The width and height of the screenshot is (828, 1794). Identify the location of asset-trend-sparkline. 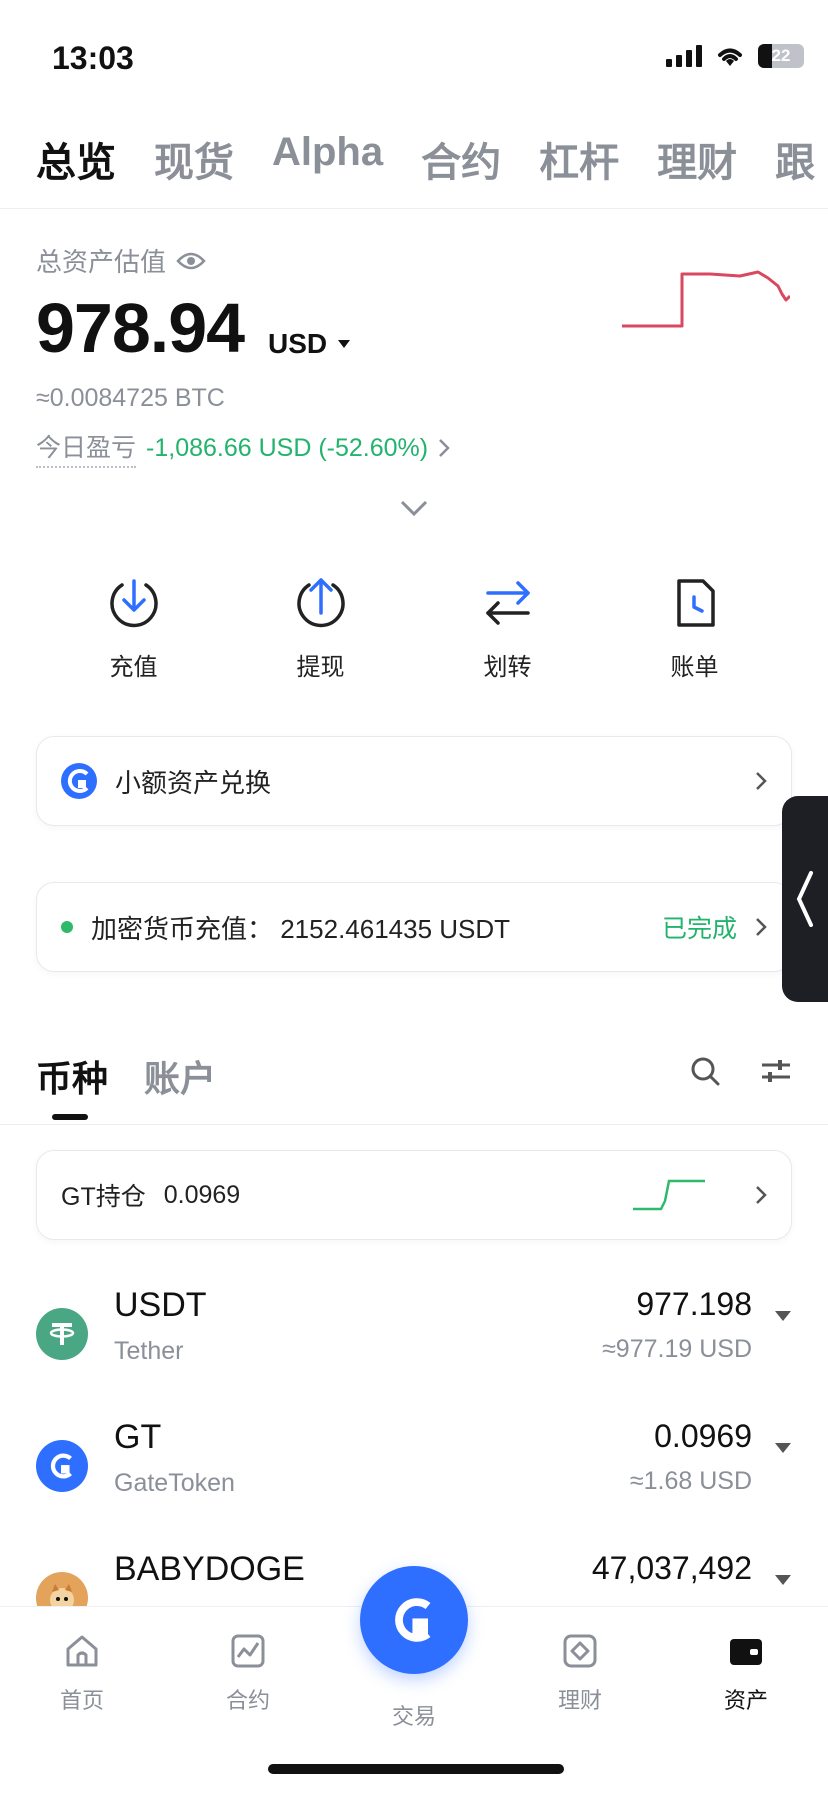
(706, 299).